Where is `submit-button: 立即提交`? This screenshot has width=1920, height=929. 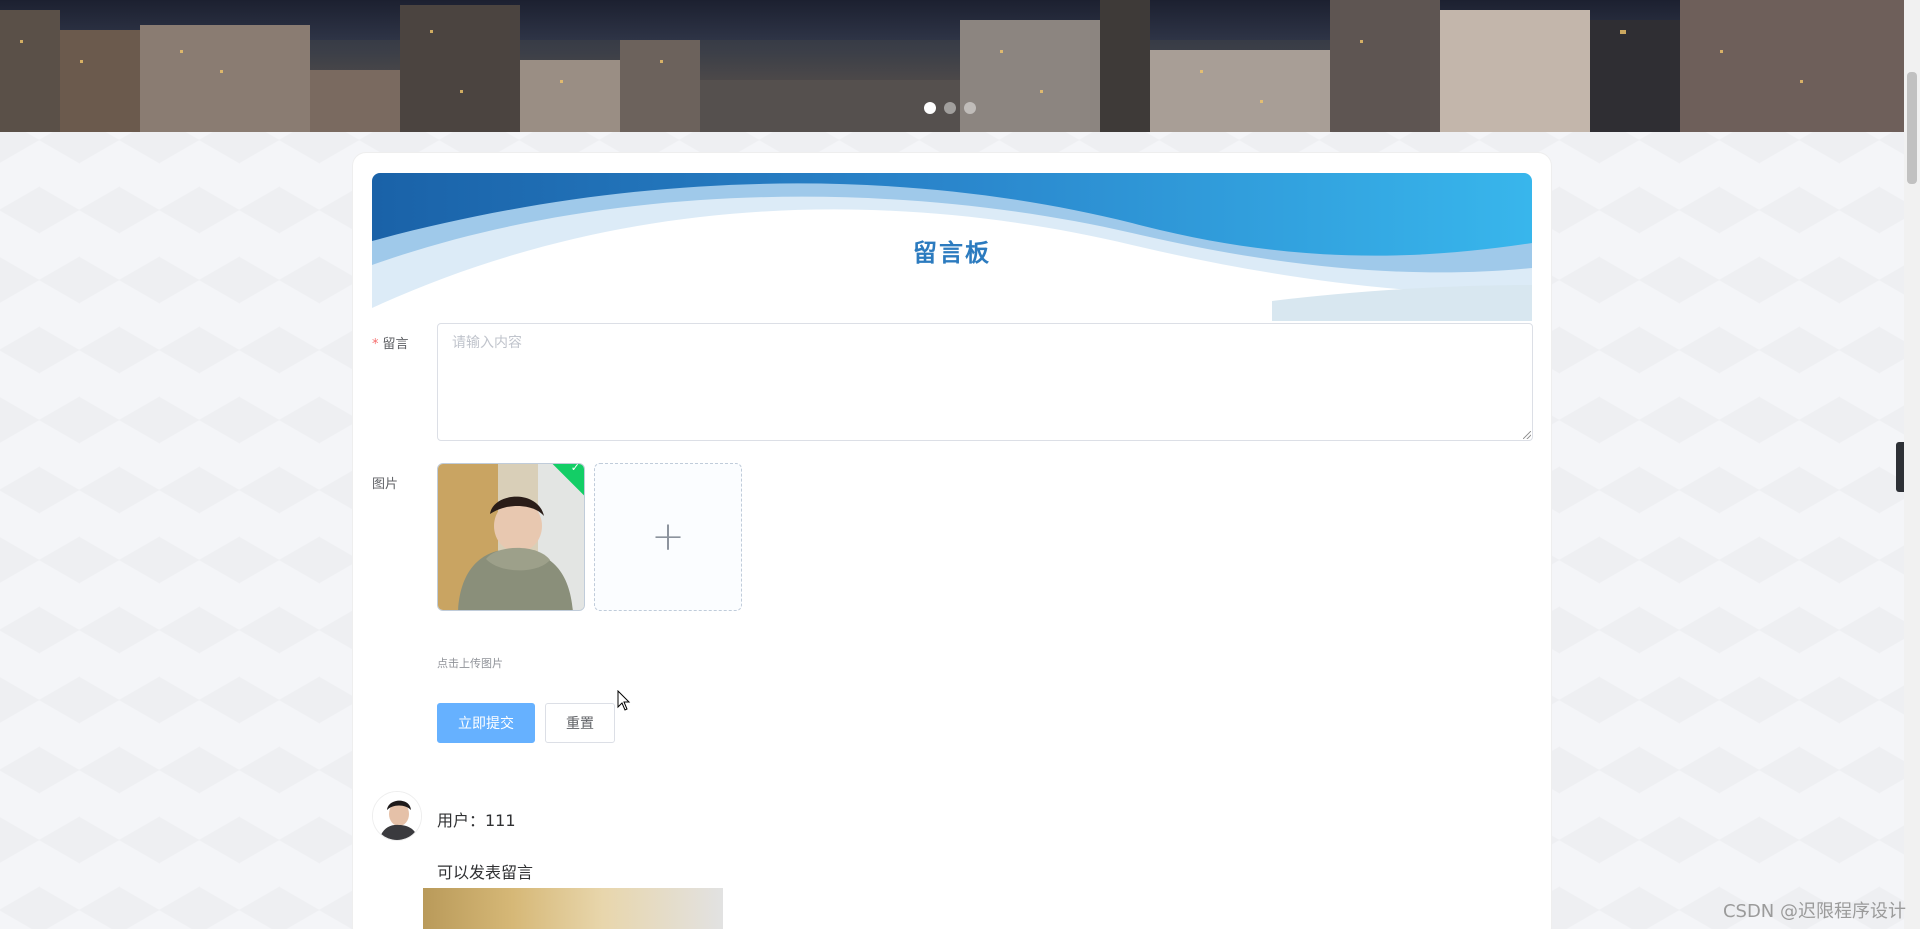
submit-button: 立即提交 is located at coordinates (486, 723).